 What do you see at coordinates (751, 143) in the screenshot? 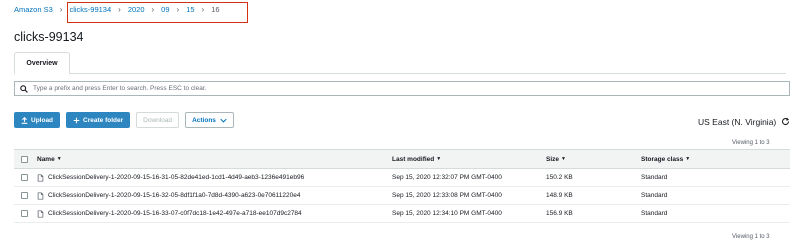
I see `viewing-count-top: Viewing 1 to 3` at bounding box center [751, 143].